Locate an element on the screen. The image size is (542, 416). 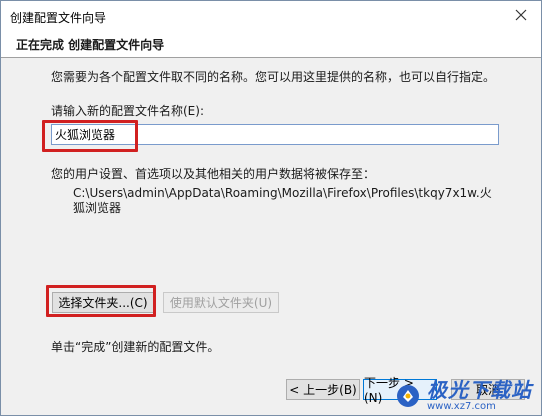
finish-hint: 单击“完成”创建新的配置文件。 is located at coordinates (135, 347).